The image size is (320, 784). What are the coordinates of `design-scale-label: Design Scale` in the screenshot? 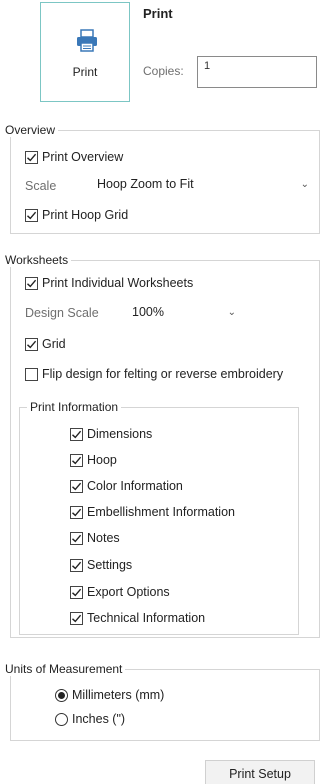 It's located at (62, 313).